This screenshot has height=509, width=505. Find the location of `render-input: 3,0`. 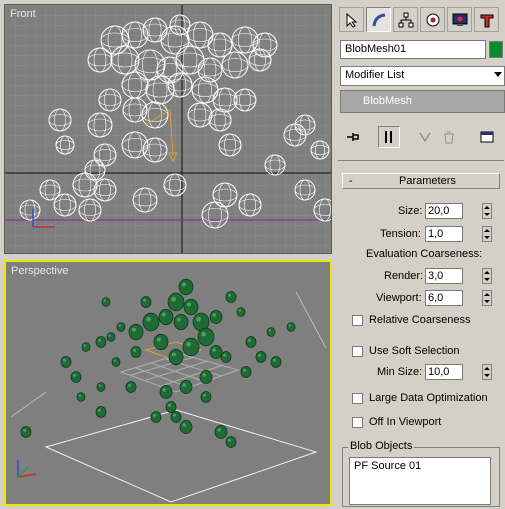

render-input: 3,0 is located at coordinates (444, 276).